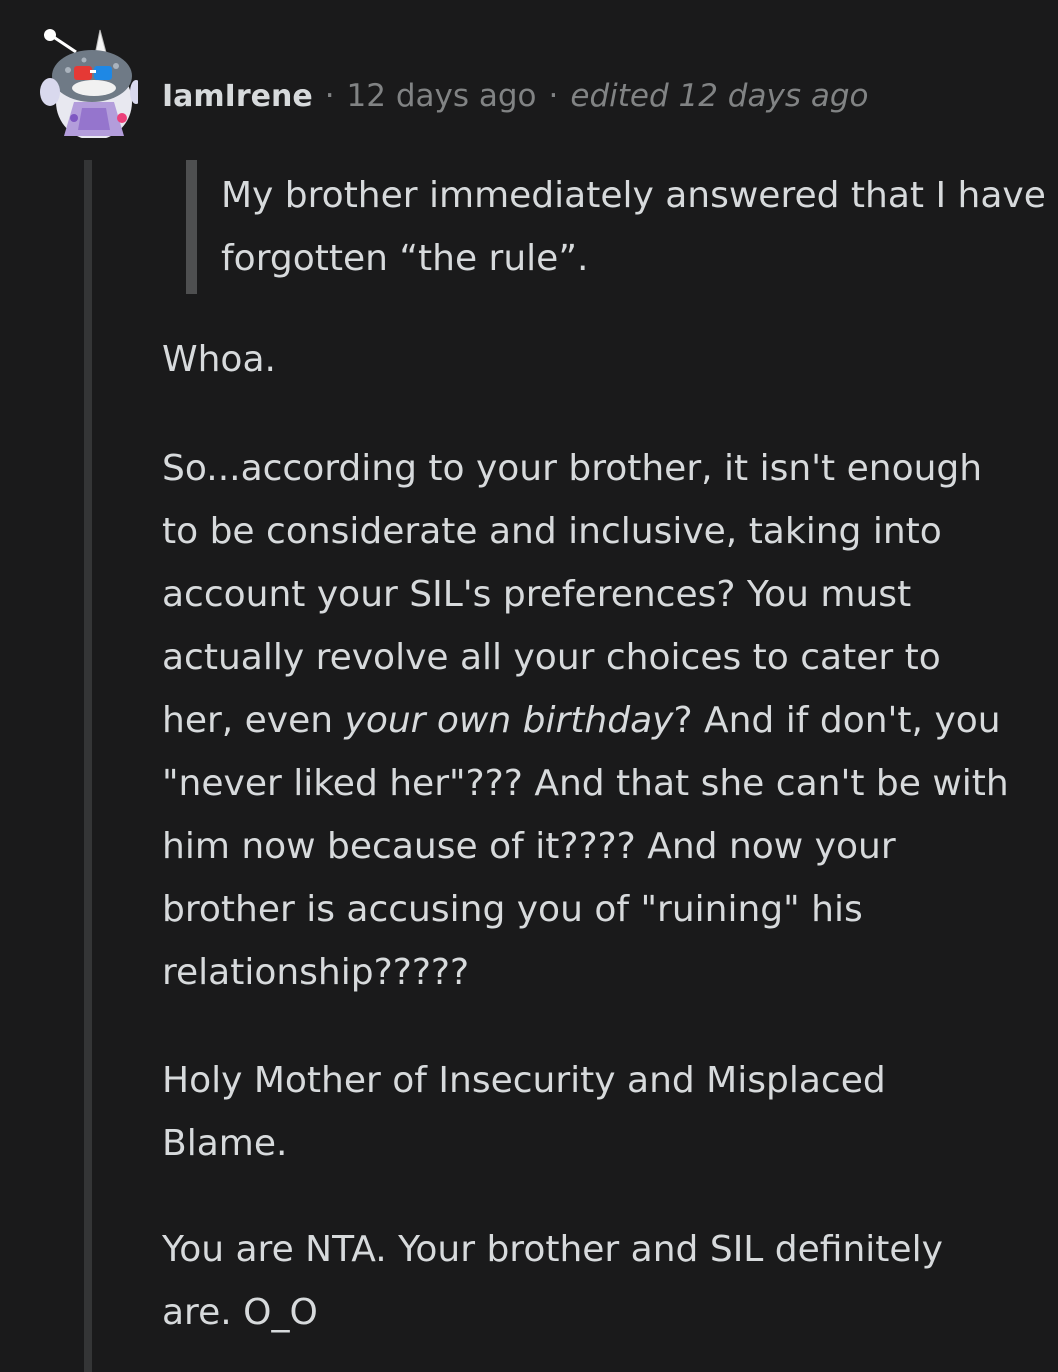  What do you see at coordinates (509, 720) in the screenshot?
I see `emphasis-text: your own birthday` at bounding box center [509, 720].